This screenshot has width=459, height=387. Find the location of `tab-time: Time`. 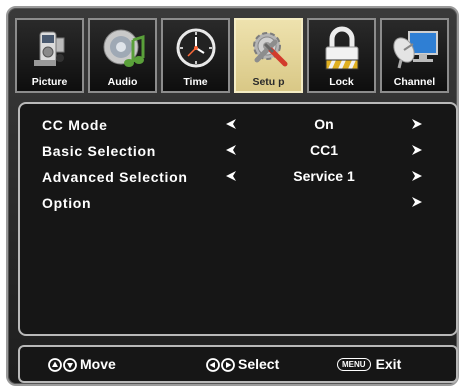

tab-time: Time is located at coordinates (195, 55).